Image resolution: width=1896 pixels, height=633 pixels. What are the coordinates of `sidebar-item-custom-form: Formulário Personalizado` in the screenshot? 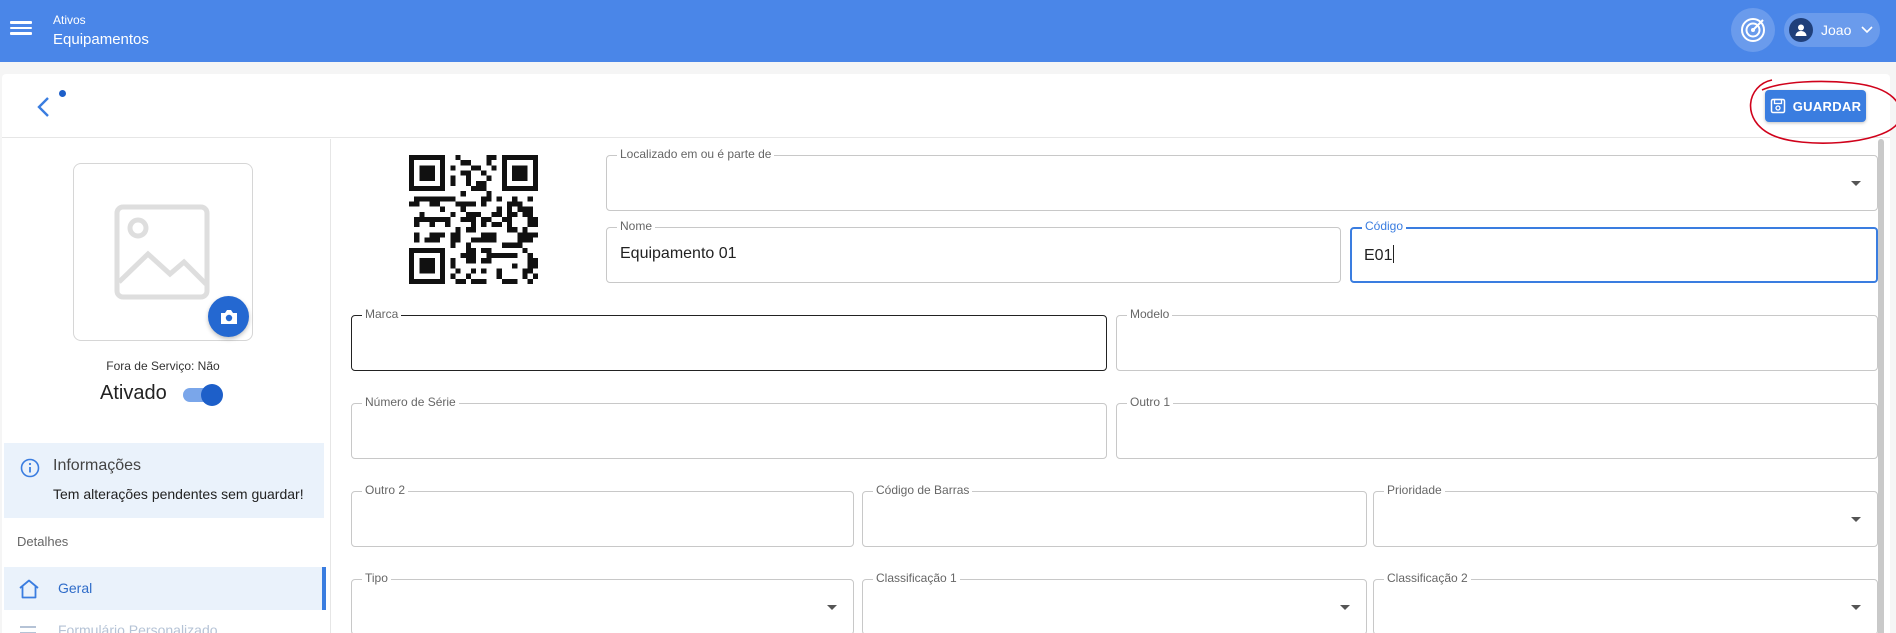 It's located at (164, 624).